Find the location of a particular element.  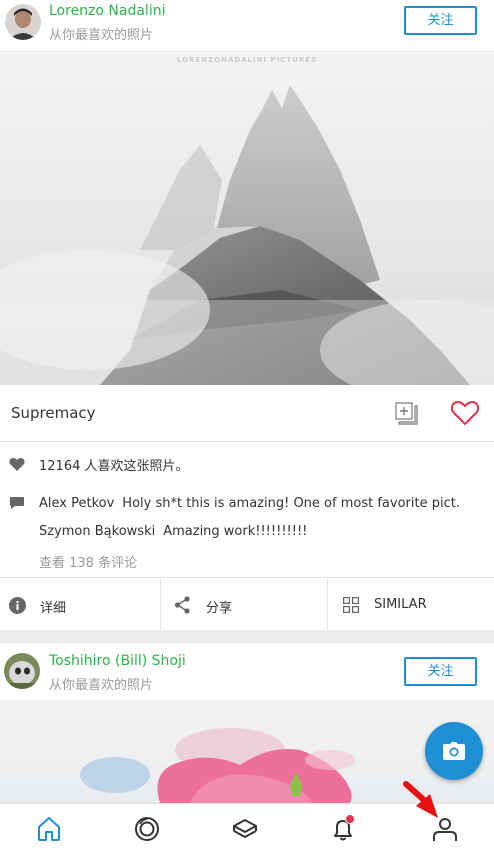

comment-user: Szymon Bąkowski is located at coordinates (97, 531).